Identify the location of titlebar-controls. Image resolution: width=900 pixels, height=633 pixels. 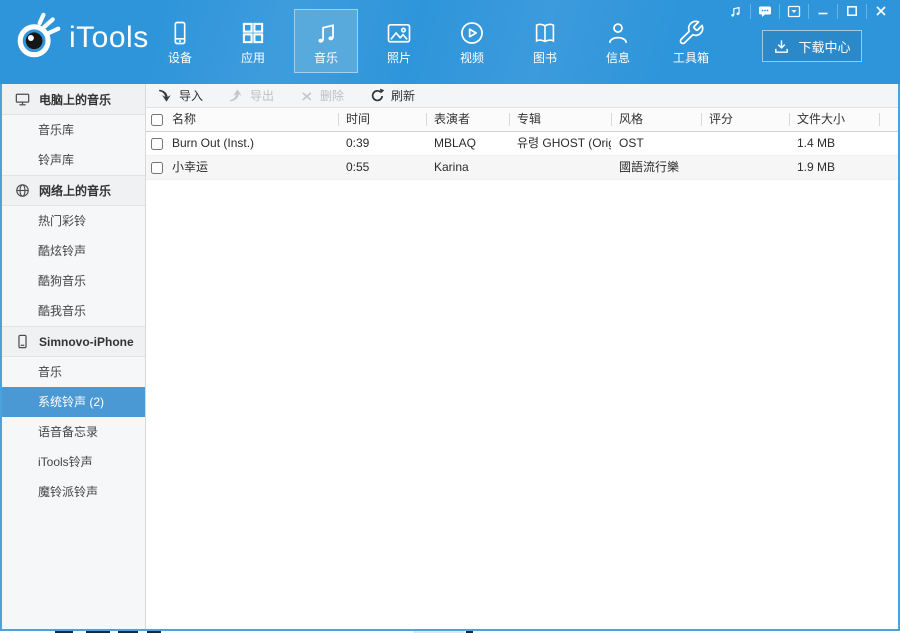
(808, 11).